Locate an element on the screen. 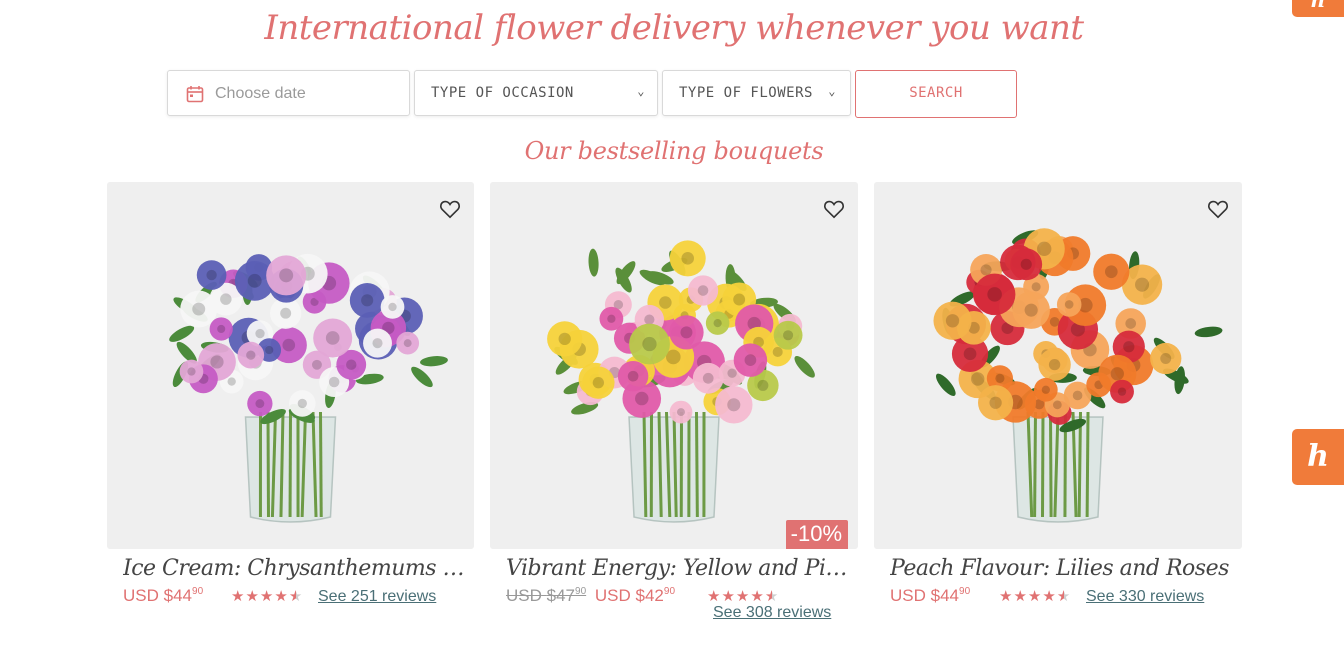 Image resolution: width=1344 pixels, height=657 pixels. flowers-select: TYPE OF FLOWERS ⌄ is located at coordinates (756, 93).